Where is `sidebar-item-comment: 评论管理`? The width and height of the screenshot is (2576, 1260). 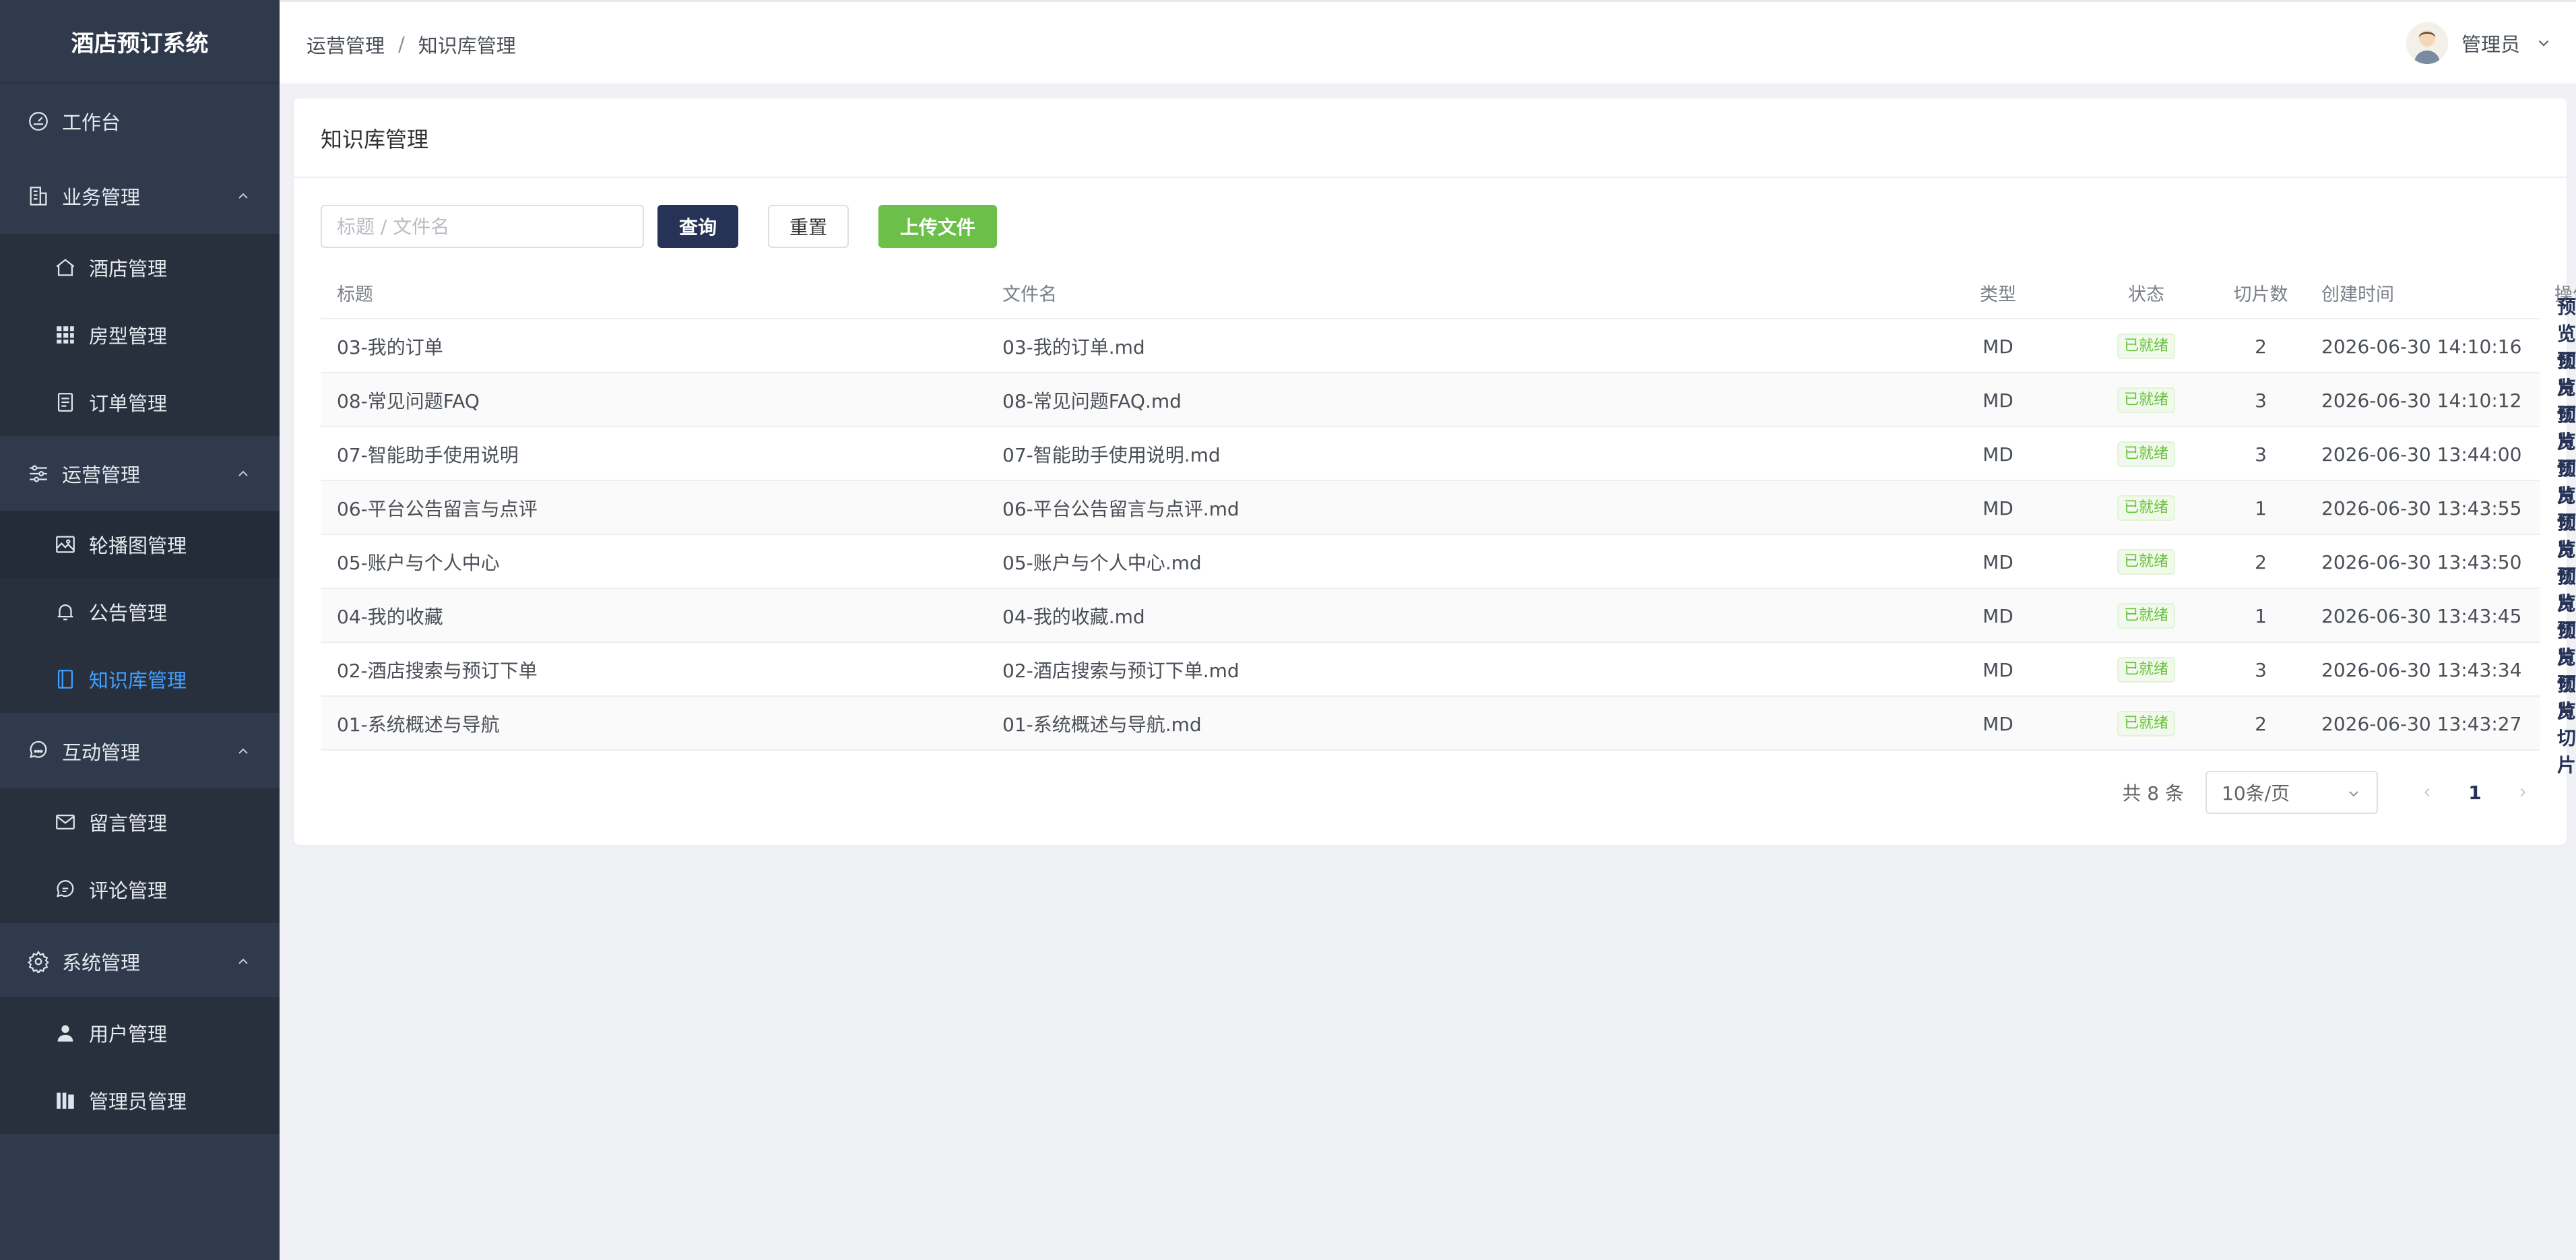 sidebar-item-comment: 评论管理 is located at coordinates (140, 890).